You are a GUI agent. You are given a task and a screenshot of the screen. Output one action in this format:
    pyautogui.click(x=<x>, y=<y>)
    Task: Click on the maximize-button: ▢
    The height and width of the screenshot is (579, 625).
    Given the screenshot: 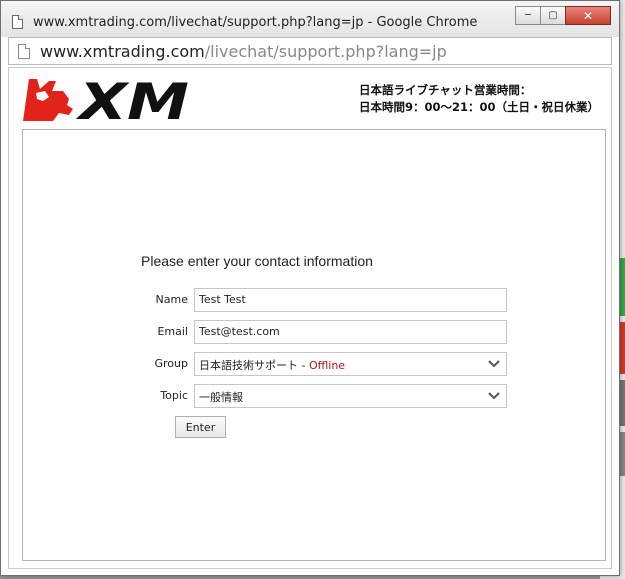 What is the action you would take?
    pyautogui.click(x=553, y=15)
    